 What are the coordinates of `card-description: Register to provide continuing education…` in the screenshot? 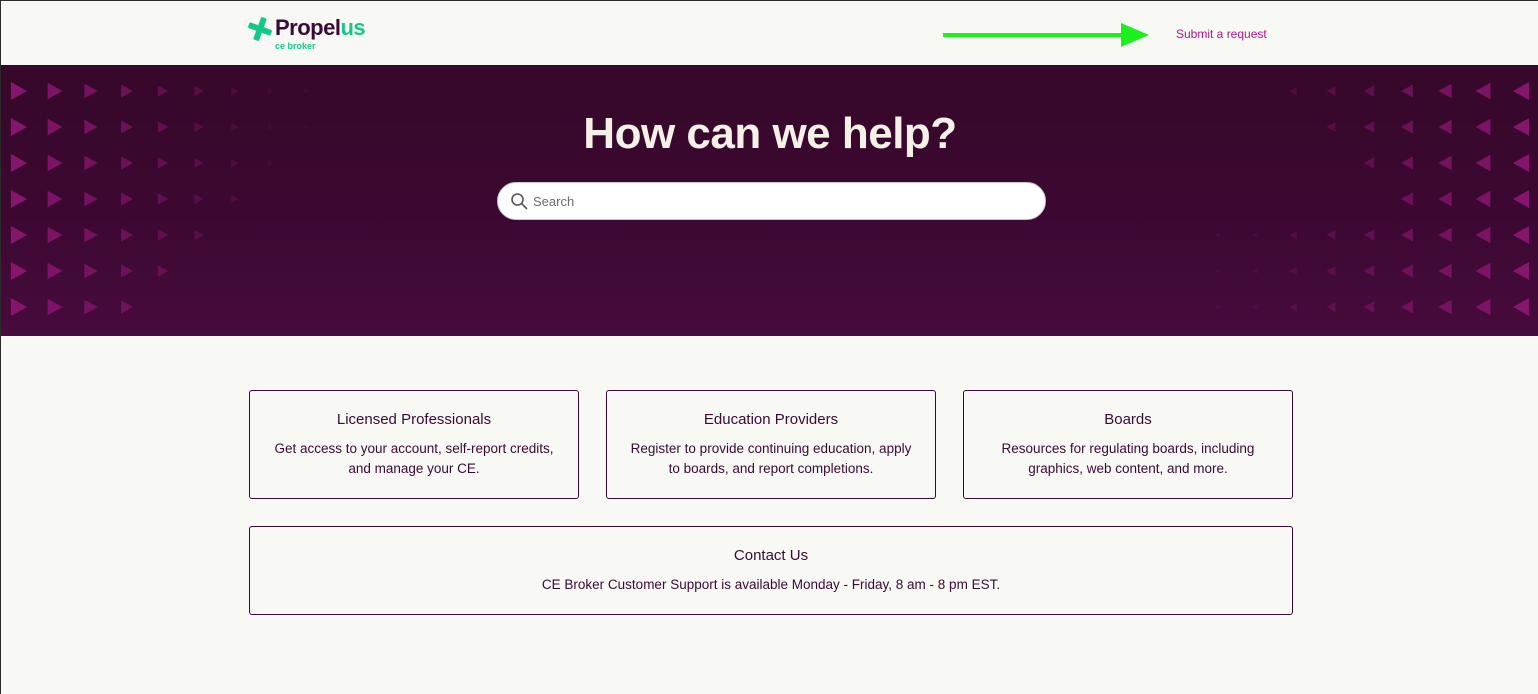 It's located at (771, 458).